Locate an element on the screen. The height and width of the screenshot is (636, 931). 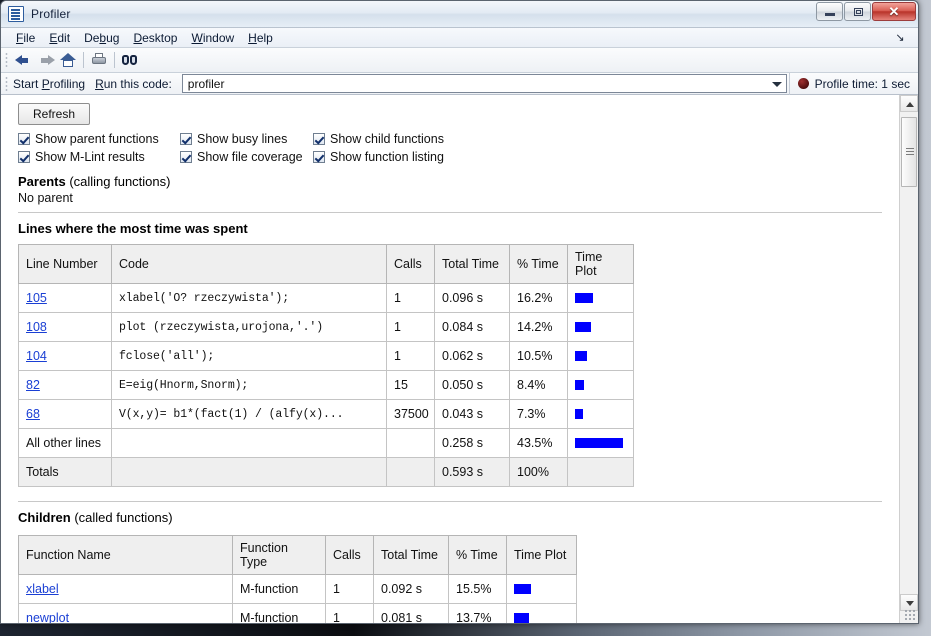
line-number-link: 104 is located at coordinates (36, 356).